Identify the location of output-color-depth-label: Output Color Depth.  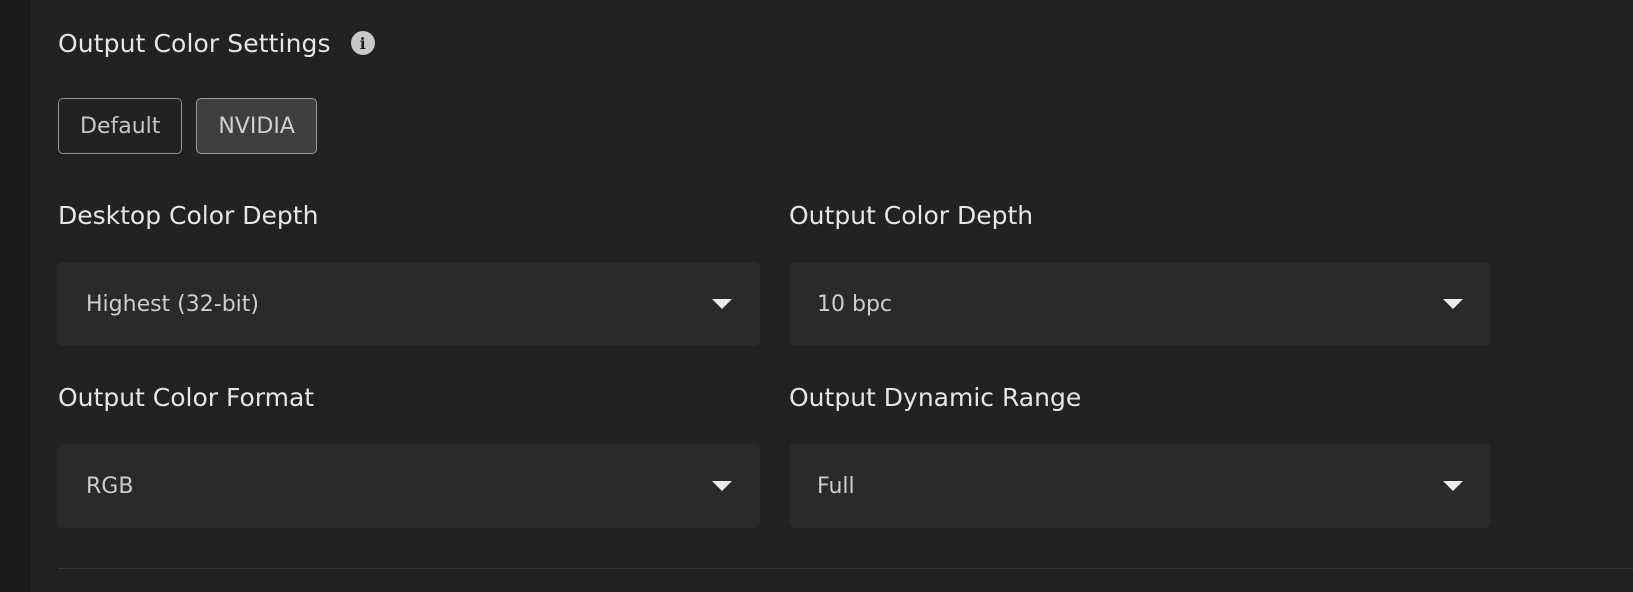
(911, 215).